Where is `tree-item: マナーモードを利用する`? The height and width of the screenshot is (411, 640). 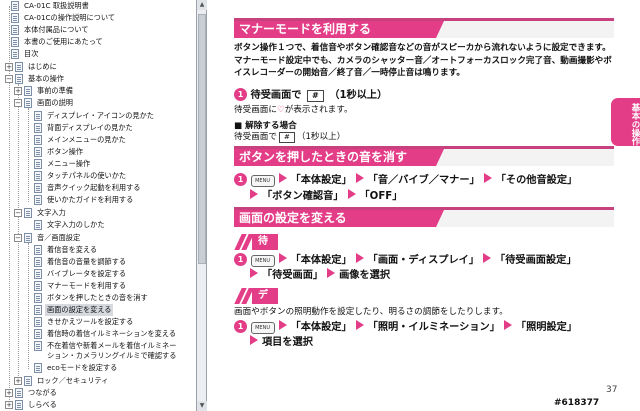 tree-item: マナーモードを利用する is located at coordinates (98, 286).